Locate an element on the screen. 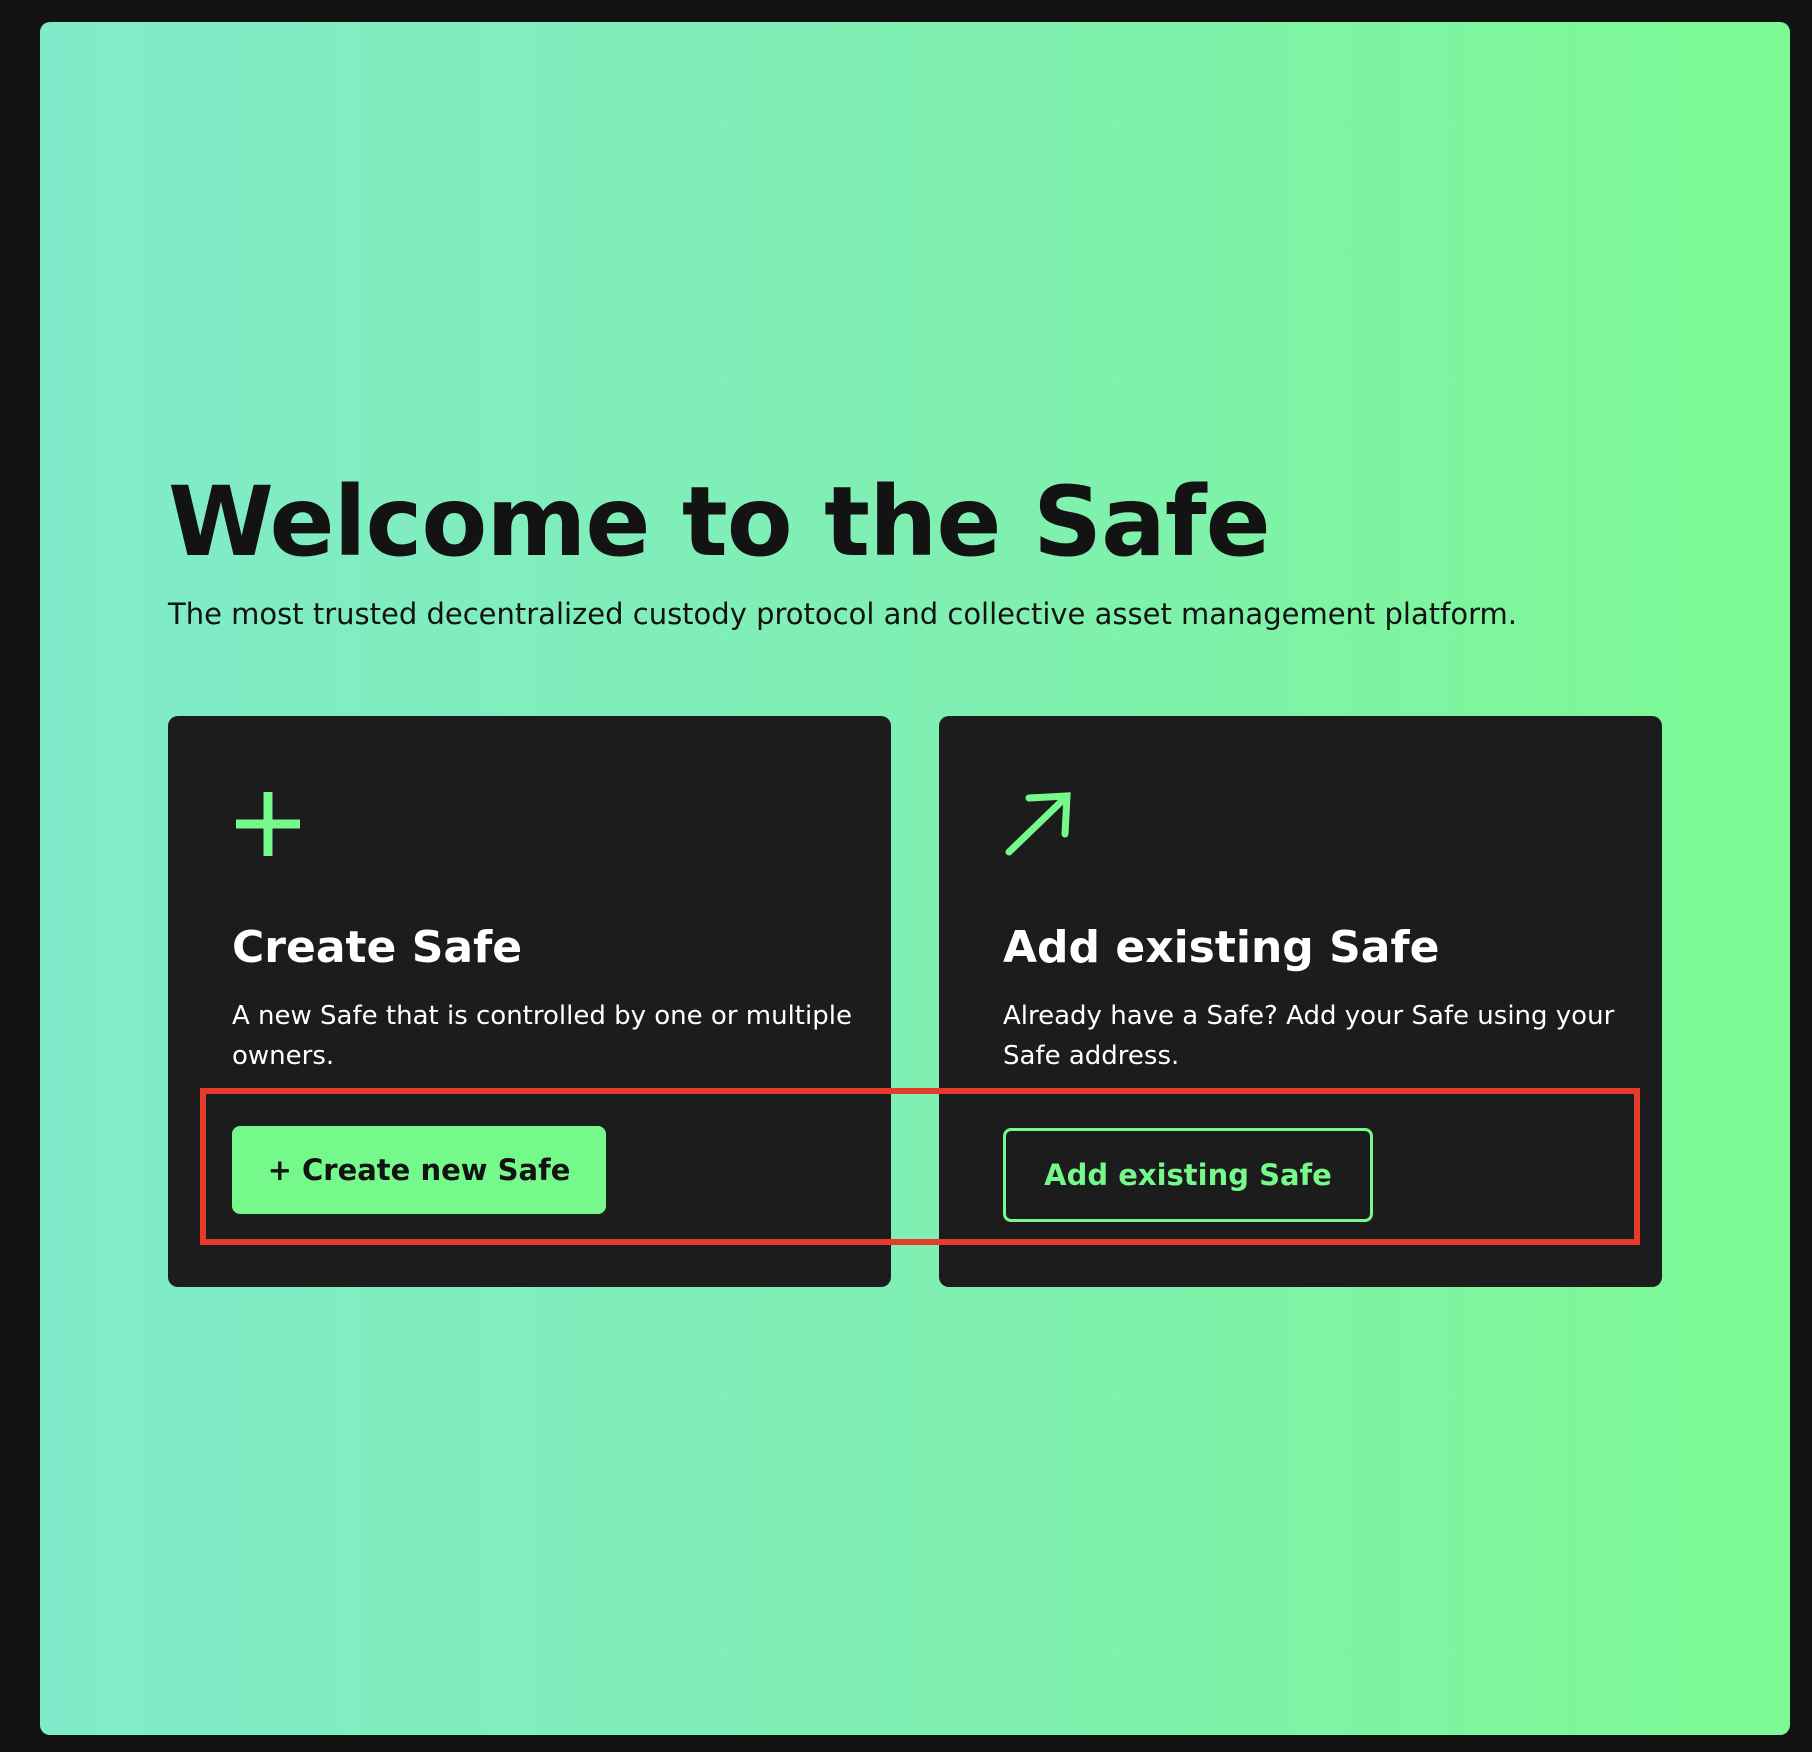 This screenshot has height=1752, width=1812. add-existing-safe-title: Add existing Safe is located at coordinates (1221, 947).